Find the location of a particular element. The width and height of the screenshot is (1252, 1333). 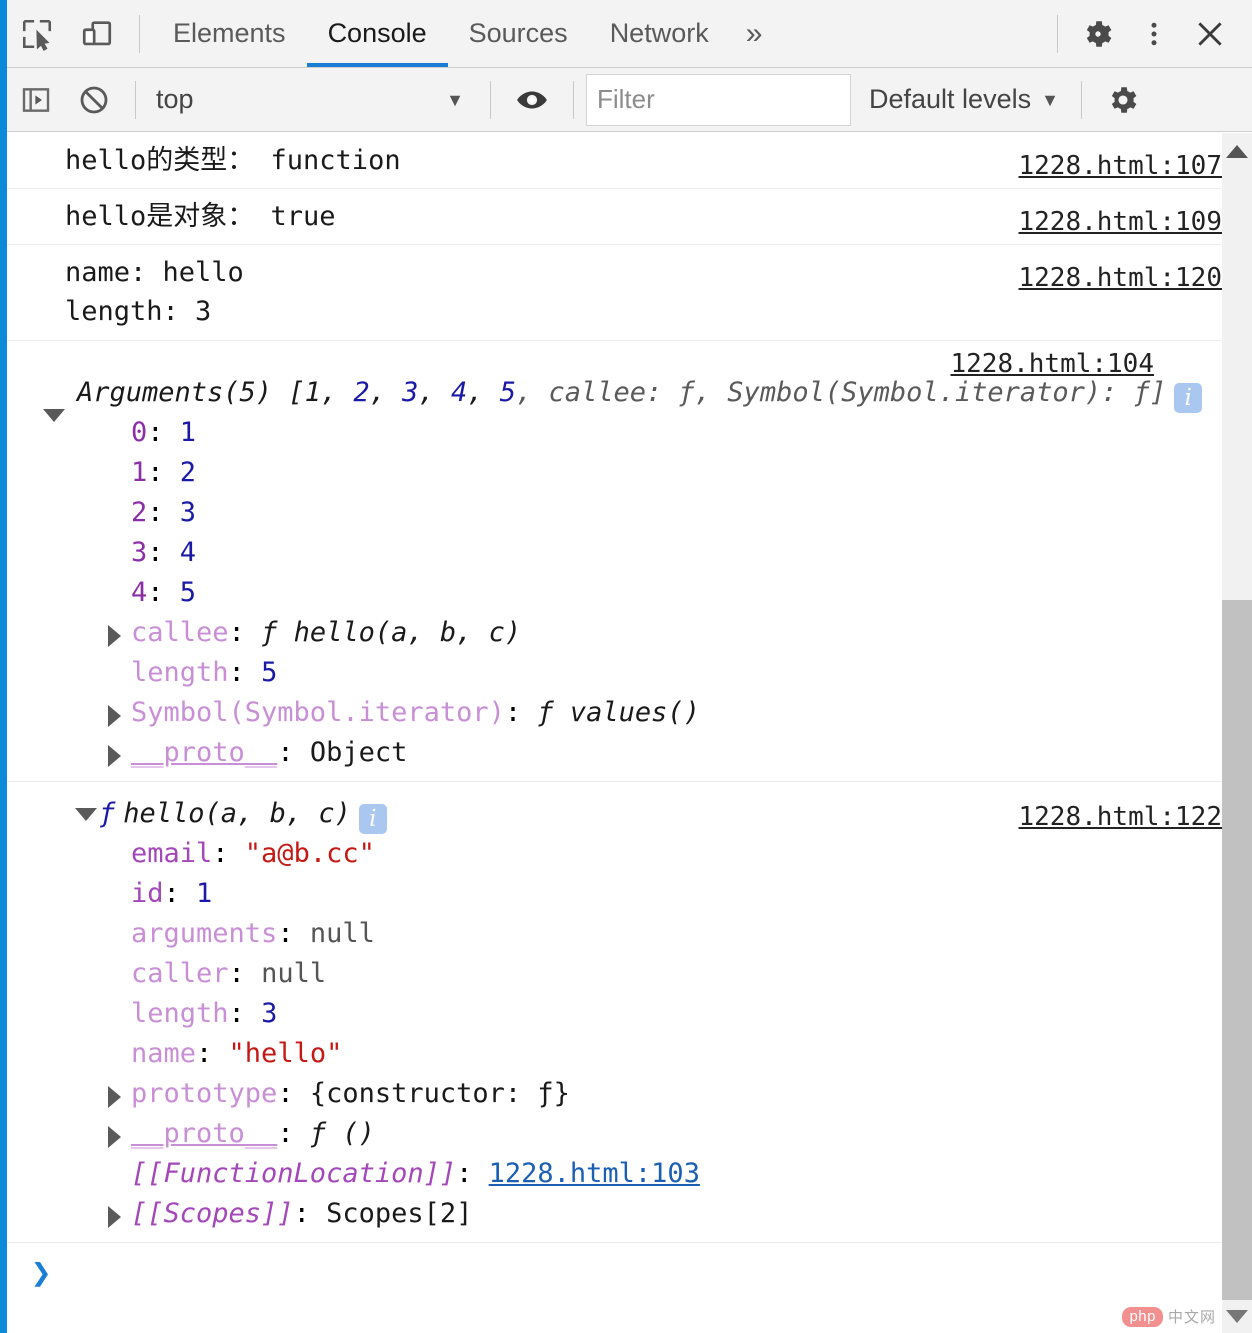

toolbar-divider is located at coordinates (139, 33).